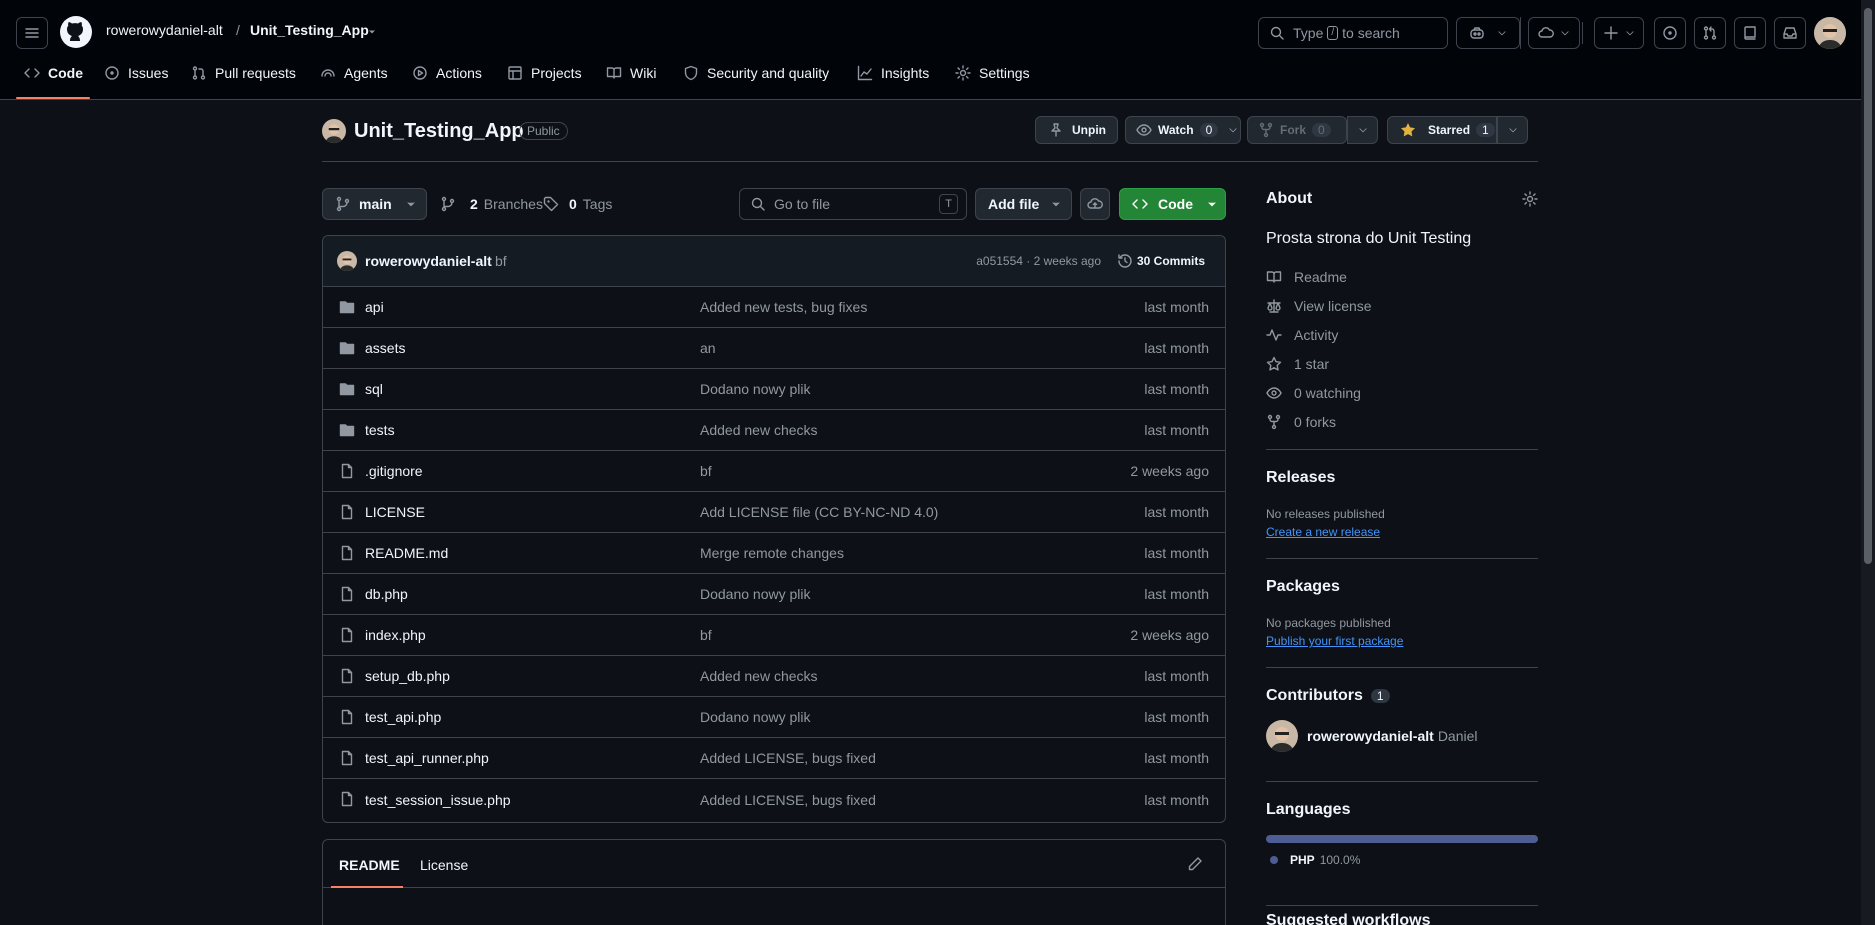 The image size is (1875, 925). I want to click on tab-wiki: Wiki, so click(631, 73).